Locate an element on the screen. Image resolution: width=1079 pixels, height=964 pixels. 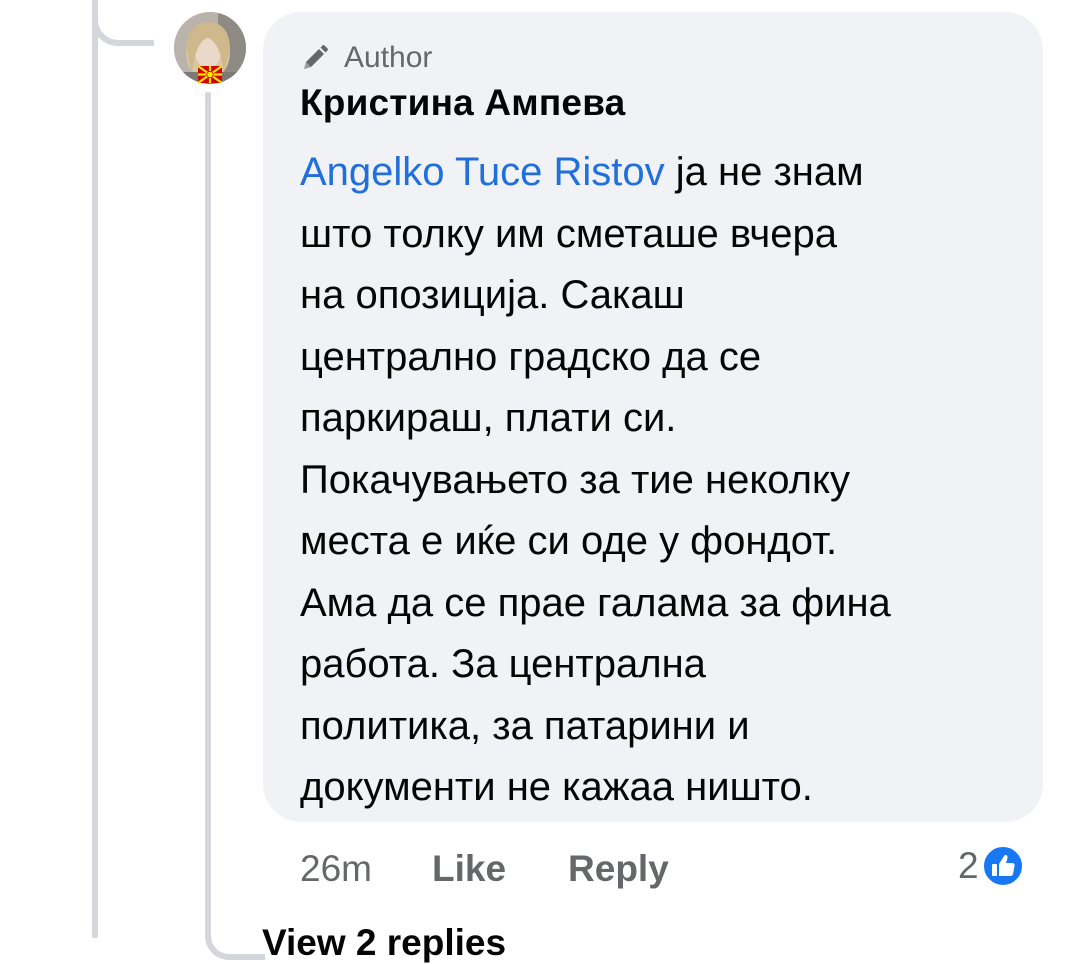
reply-button: Reply is located at coordinates (618, 869).